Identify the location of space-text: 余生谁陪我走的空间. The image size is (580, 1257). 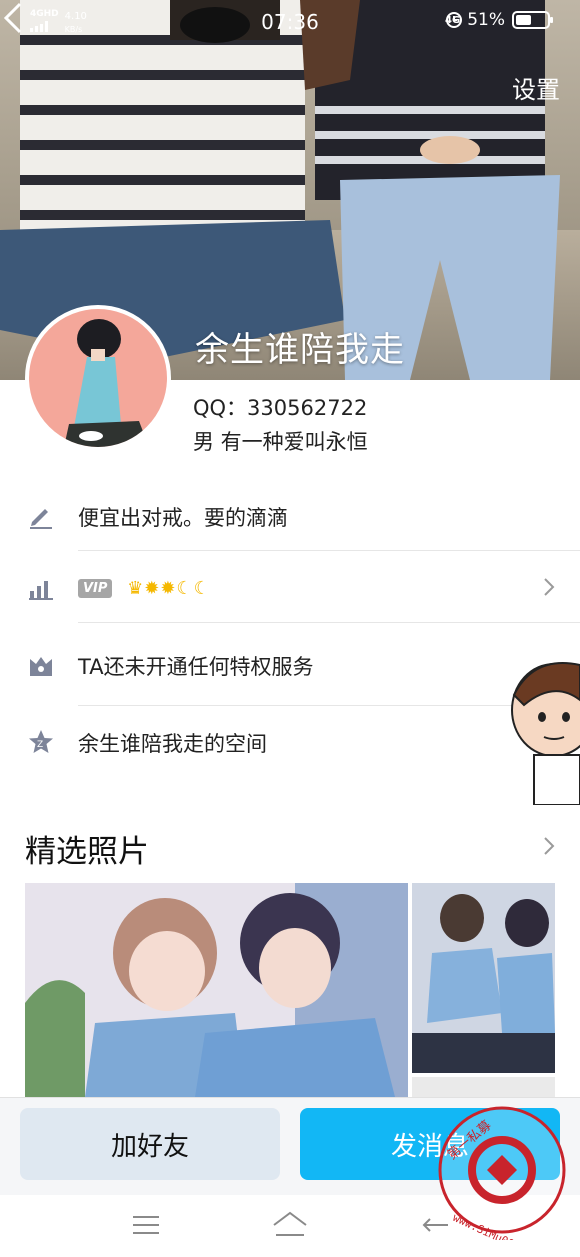
(172, 744).